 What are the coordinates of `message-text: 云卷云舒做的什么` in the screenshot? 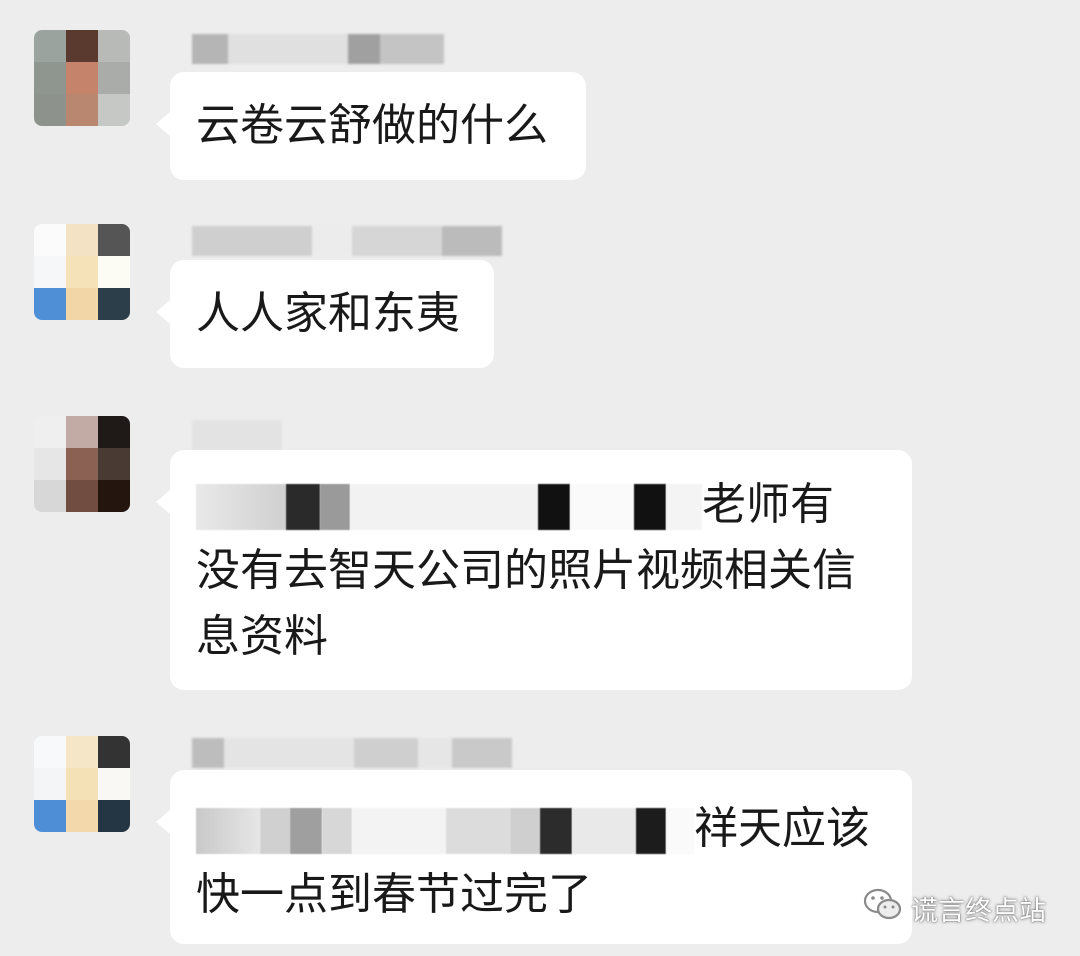 It's located at (372, 125).